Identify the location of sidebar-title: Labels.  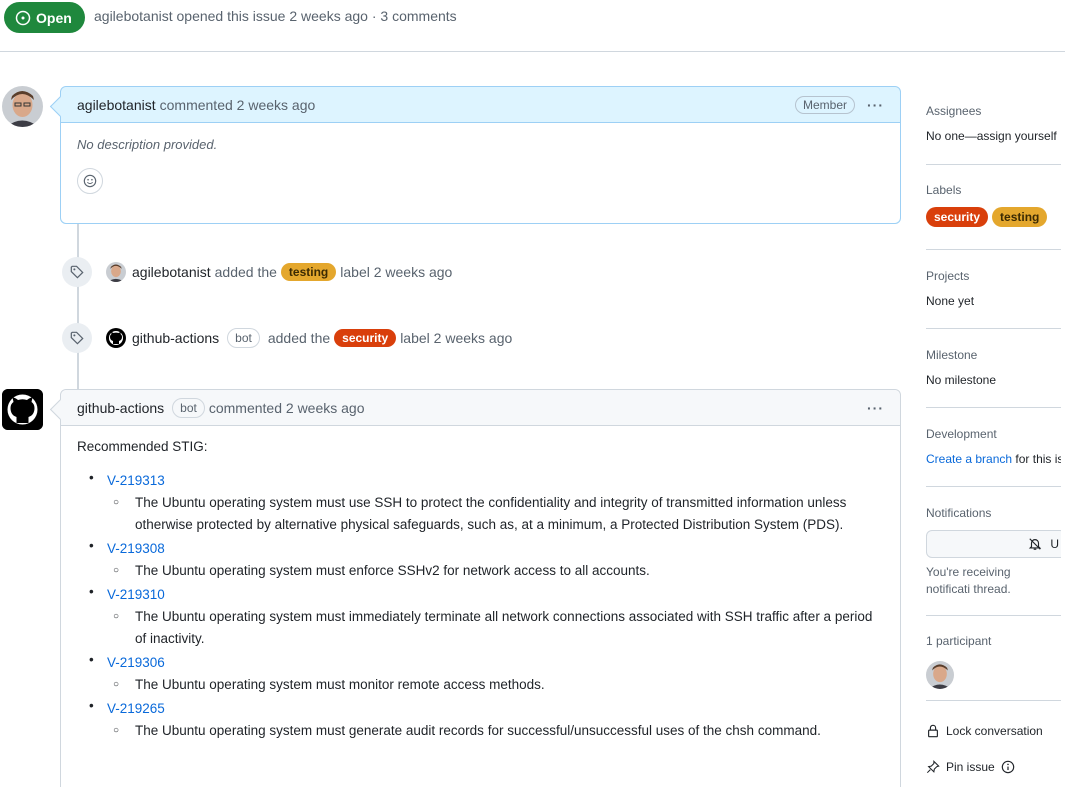
(993, 190).